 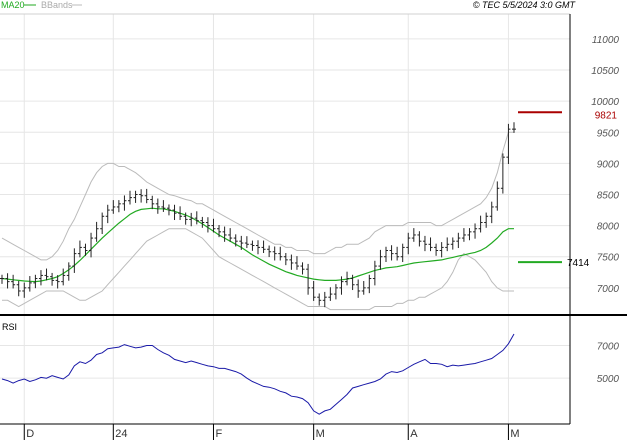 I want to click on price-tick-label: 7500, so click(x=608, y=258).